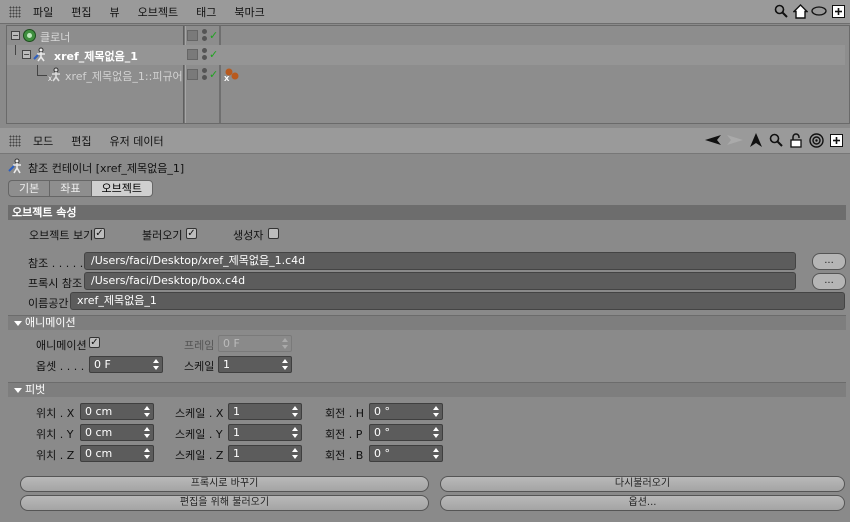 The width and height of the screenshot is (850, 522). Describe the element at coordinates (265, 432) in the screenshot. I see `scale-y-field: 1` at that location.